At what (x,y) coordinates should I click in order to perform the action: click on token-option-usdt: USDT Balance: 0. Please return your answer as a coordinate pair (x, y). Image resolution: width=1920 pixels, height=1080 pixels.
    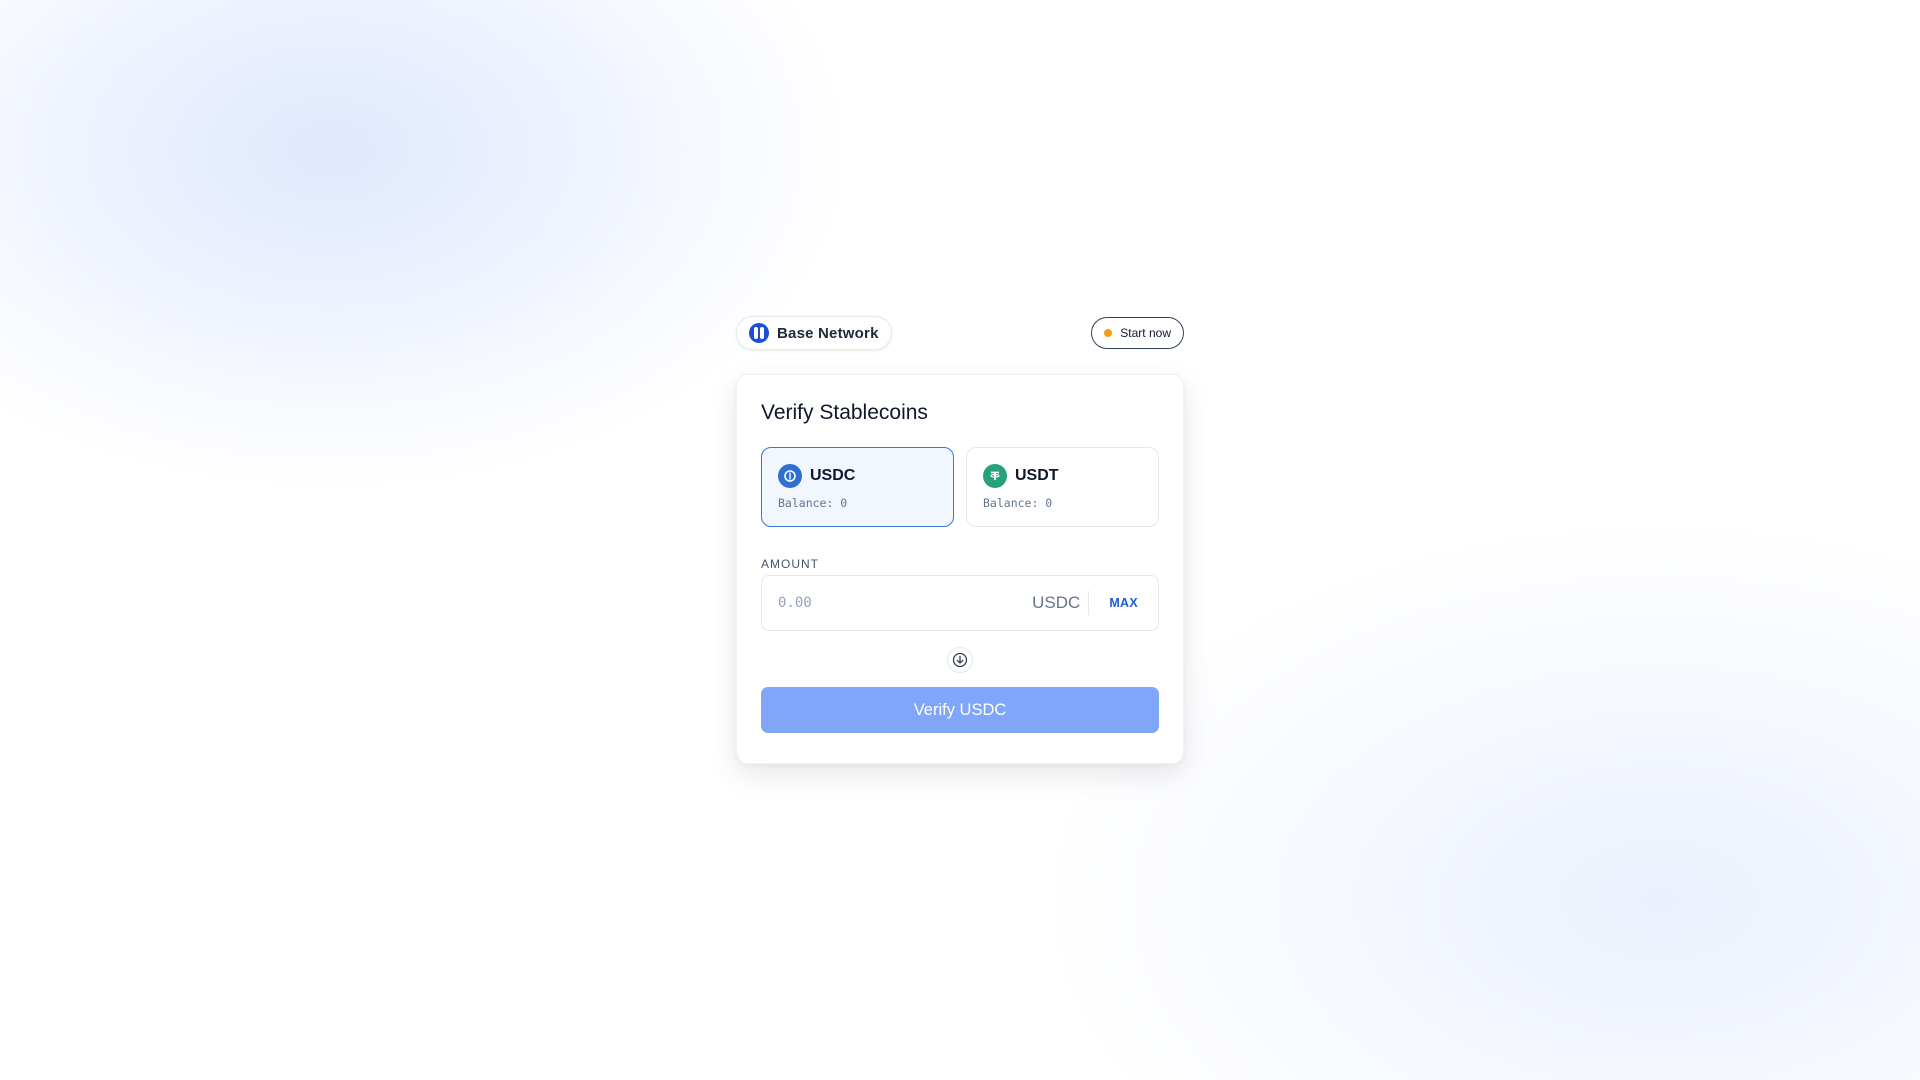
    Looking at the image, I should click on (1062, 487).